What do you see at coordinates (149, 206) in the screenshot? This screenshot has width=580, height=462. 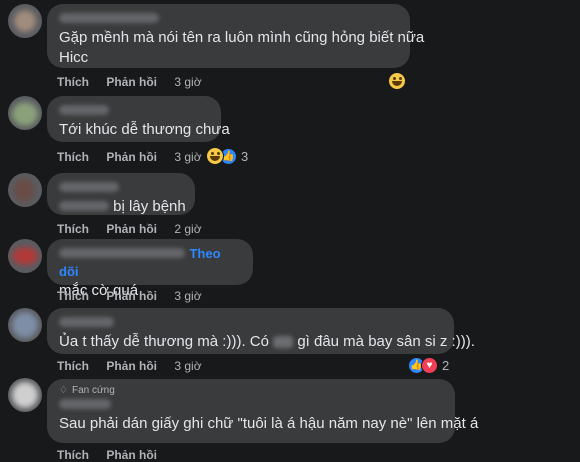 I see `comment-text-body: bị lây bệnh` at bounding box center [149, 206].